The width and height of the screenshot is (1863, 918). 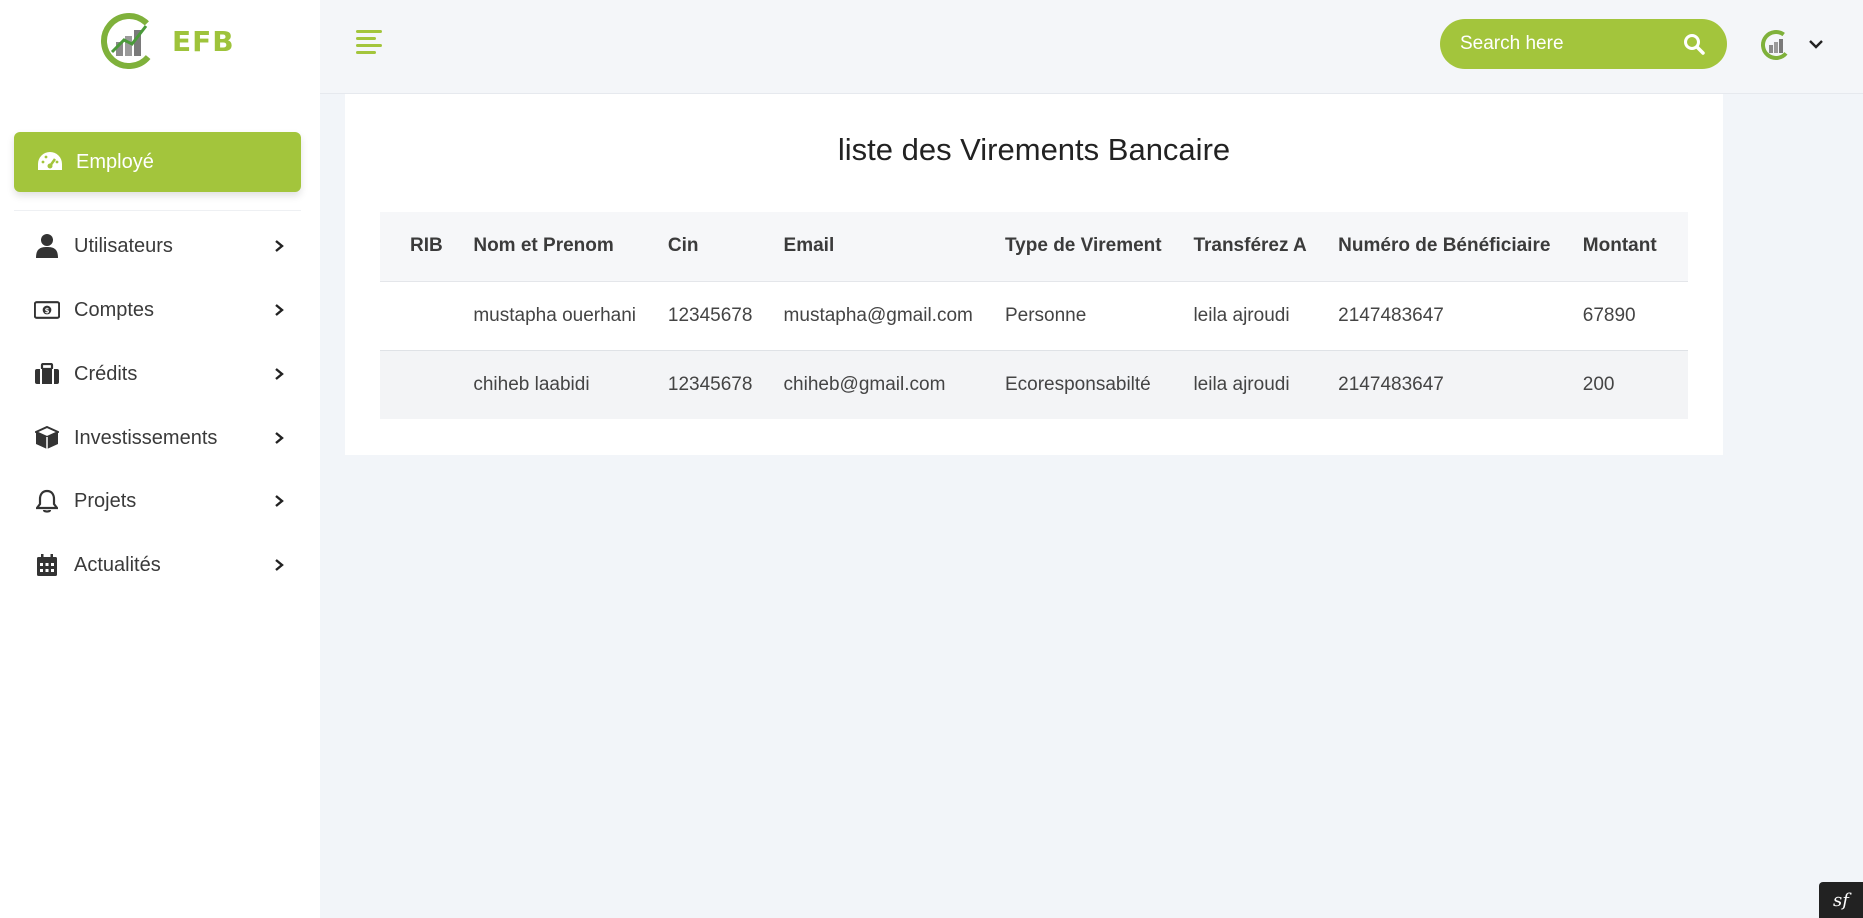 I want to click on column-header: Cin, so click(x=695, y=247).